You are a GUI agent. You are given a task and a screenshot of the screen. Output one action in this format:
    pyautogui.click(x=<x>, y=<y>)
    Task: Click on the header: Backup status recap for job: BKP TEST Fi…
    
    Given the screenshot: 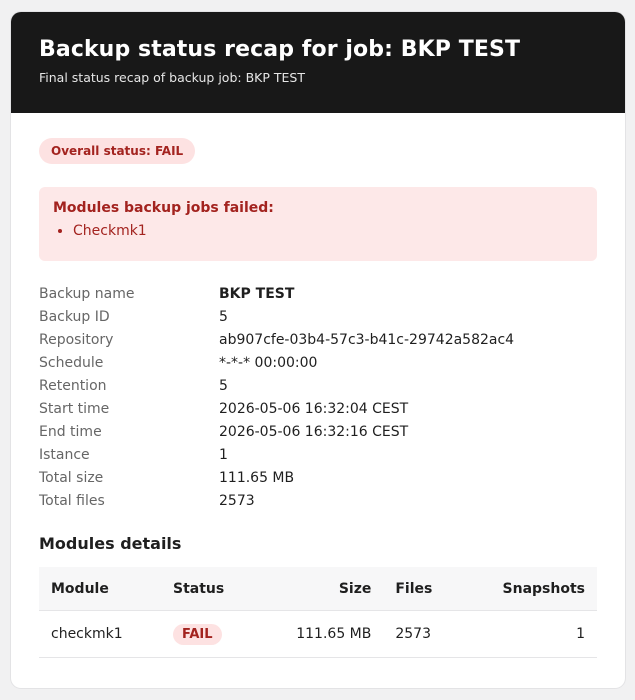 What is the action you would take?
    pyautogui.click(x=318, y=62)
    